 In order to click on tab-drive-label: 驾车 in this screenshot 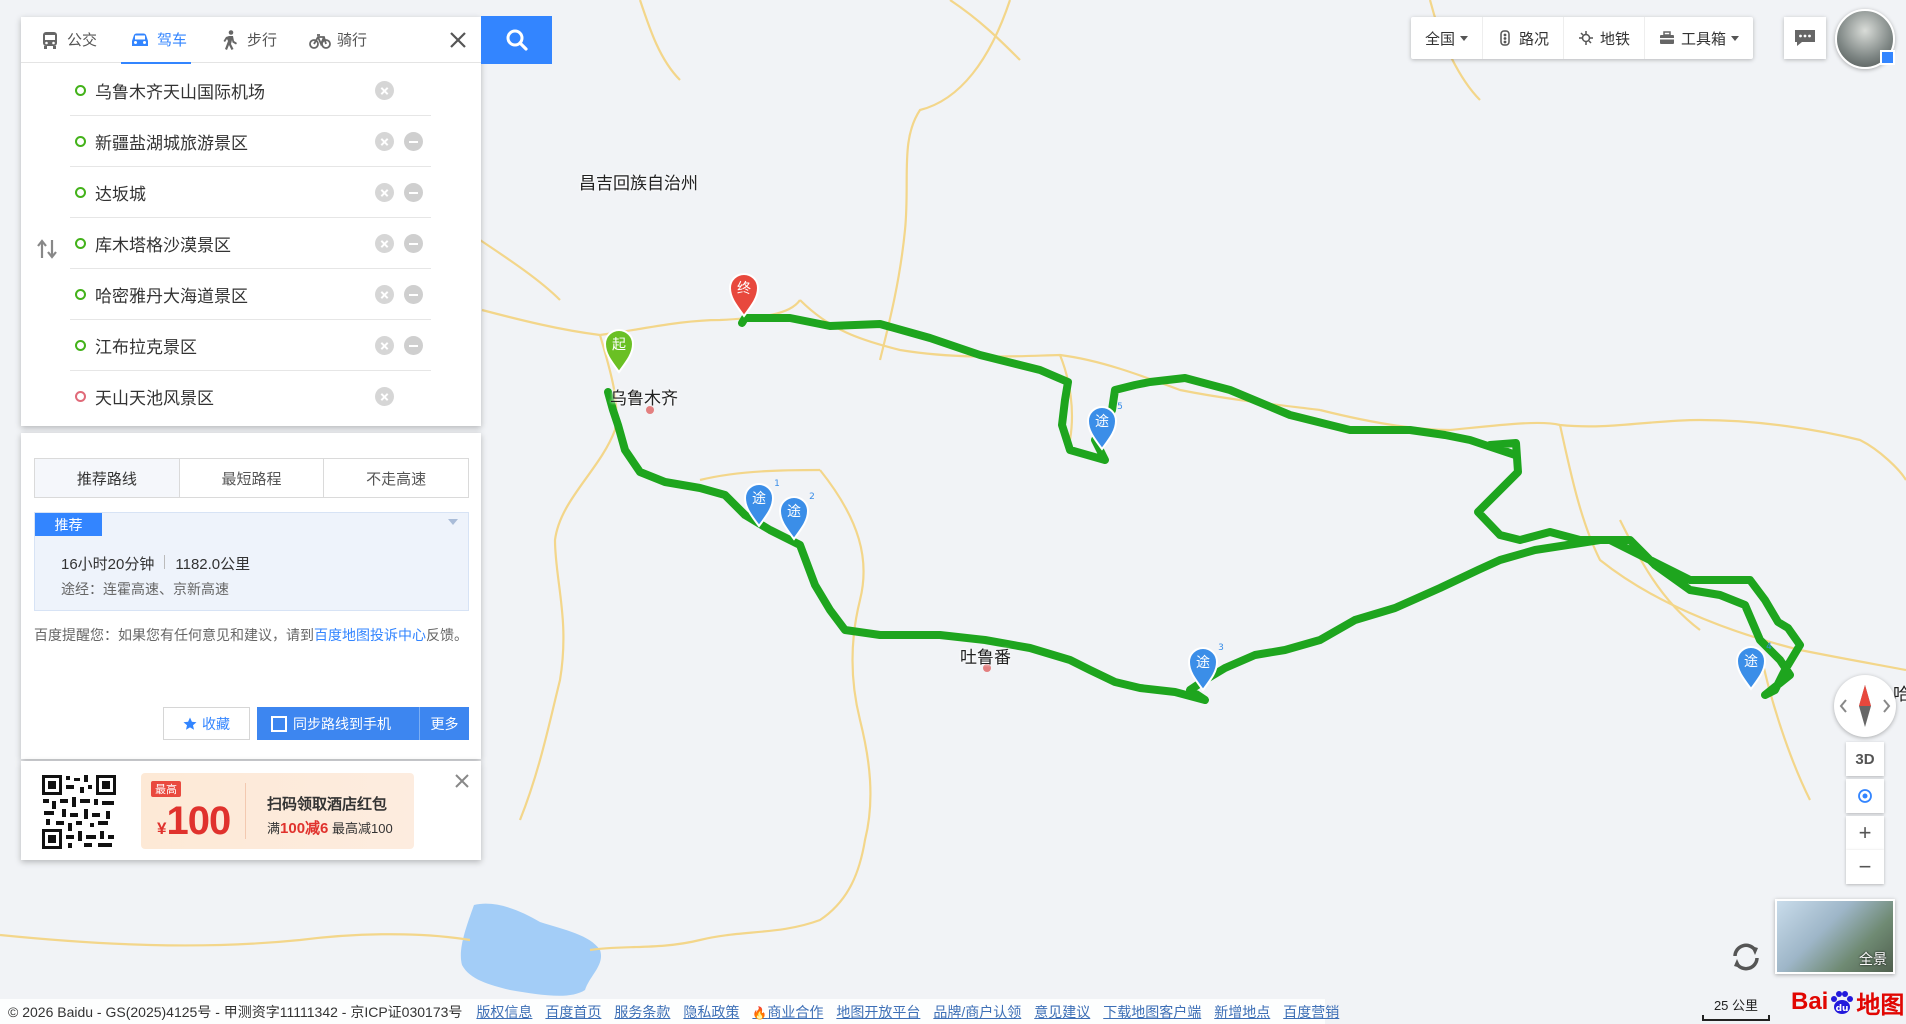, I will do `click(172, 40)`.